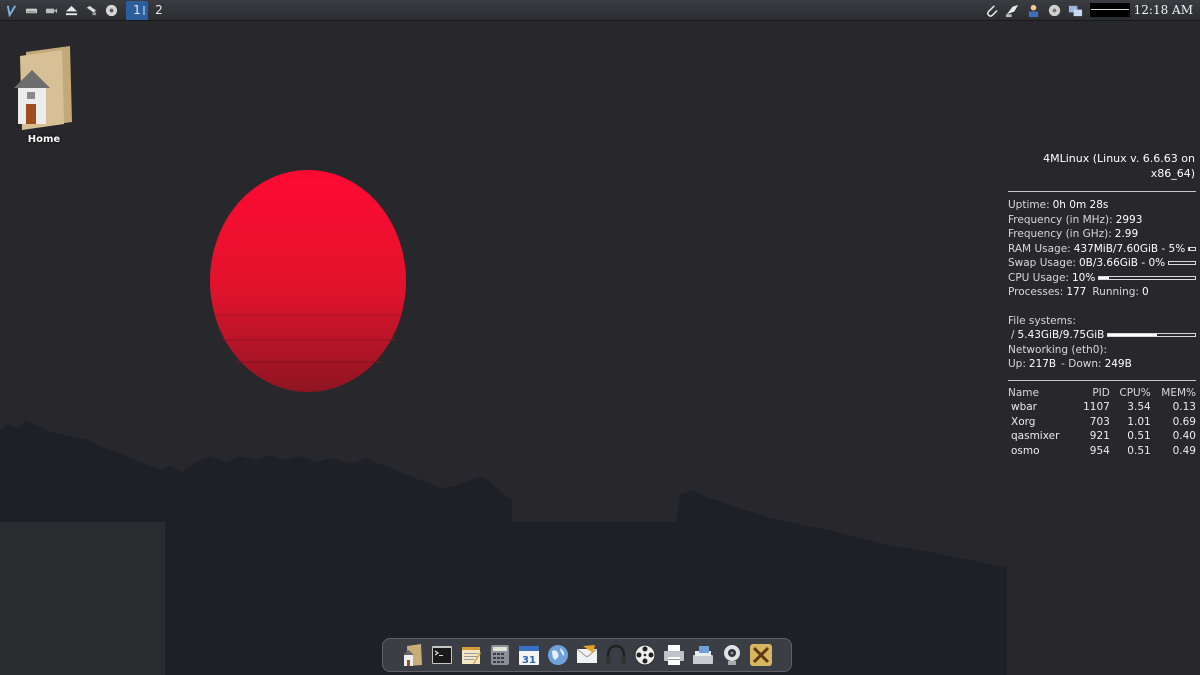 The width and height of the screenshot is (1200, 675). I want to click on 4mlinux-menu-icon, so click(11, 10).